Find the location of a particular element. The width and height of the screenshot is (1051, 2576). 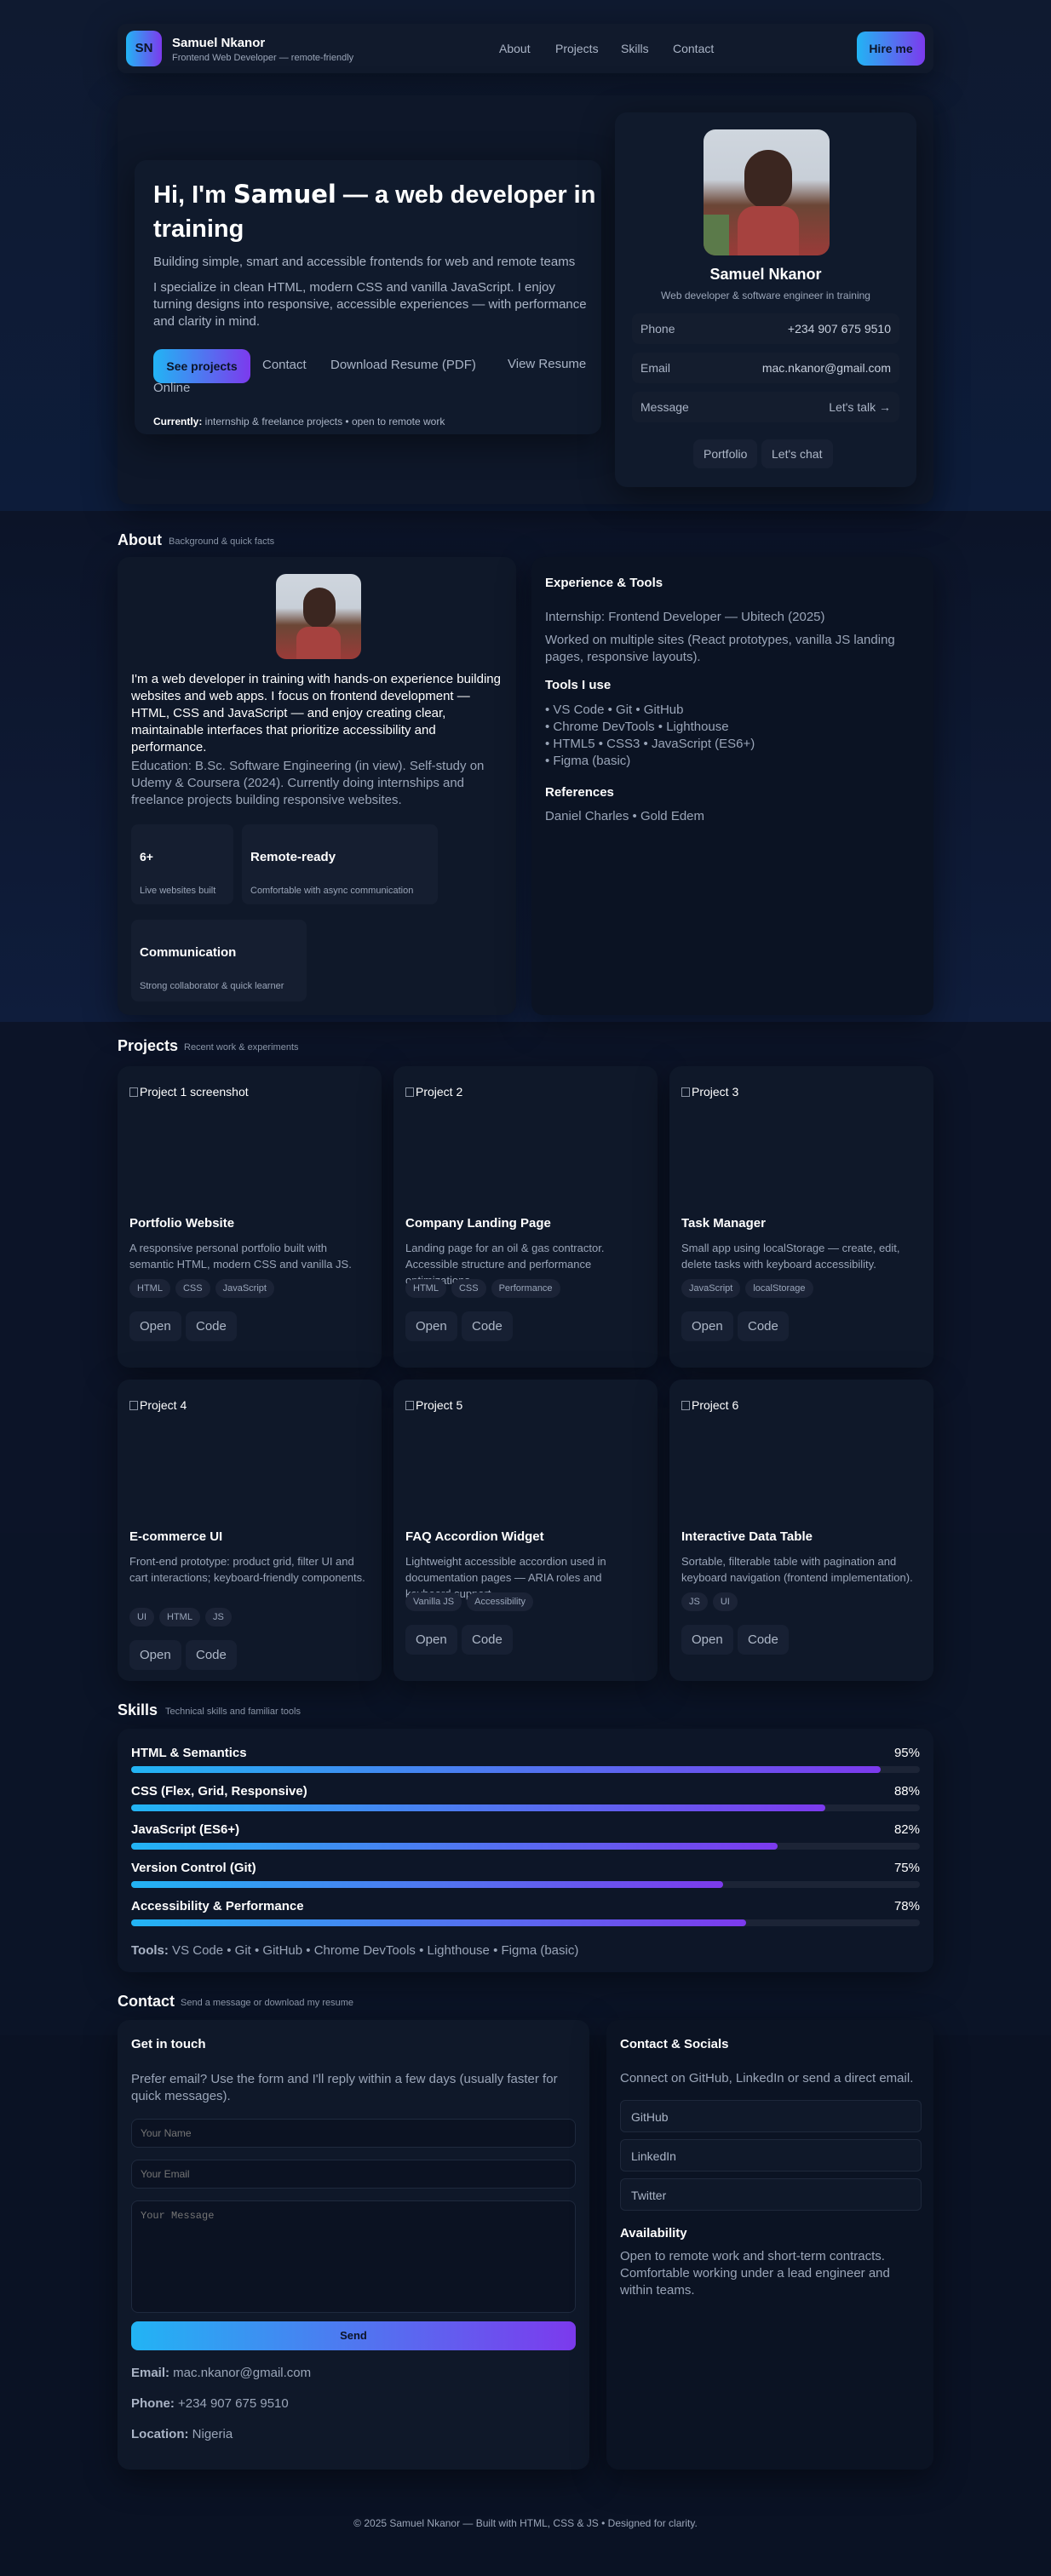

skill-percent: 95% is located at coordinates (906, 1753).